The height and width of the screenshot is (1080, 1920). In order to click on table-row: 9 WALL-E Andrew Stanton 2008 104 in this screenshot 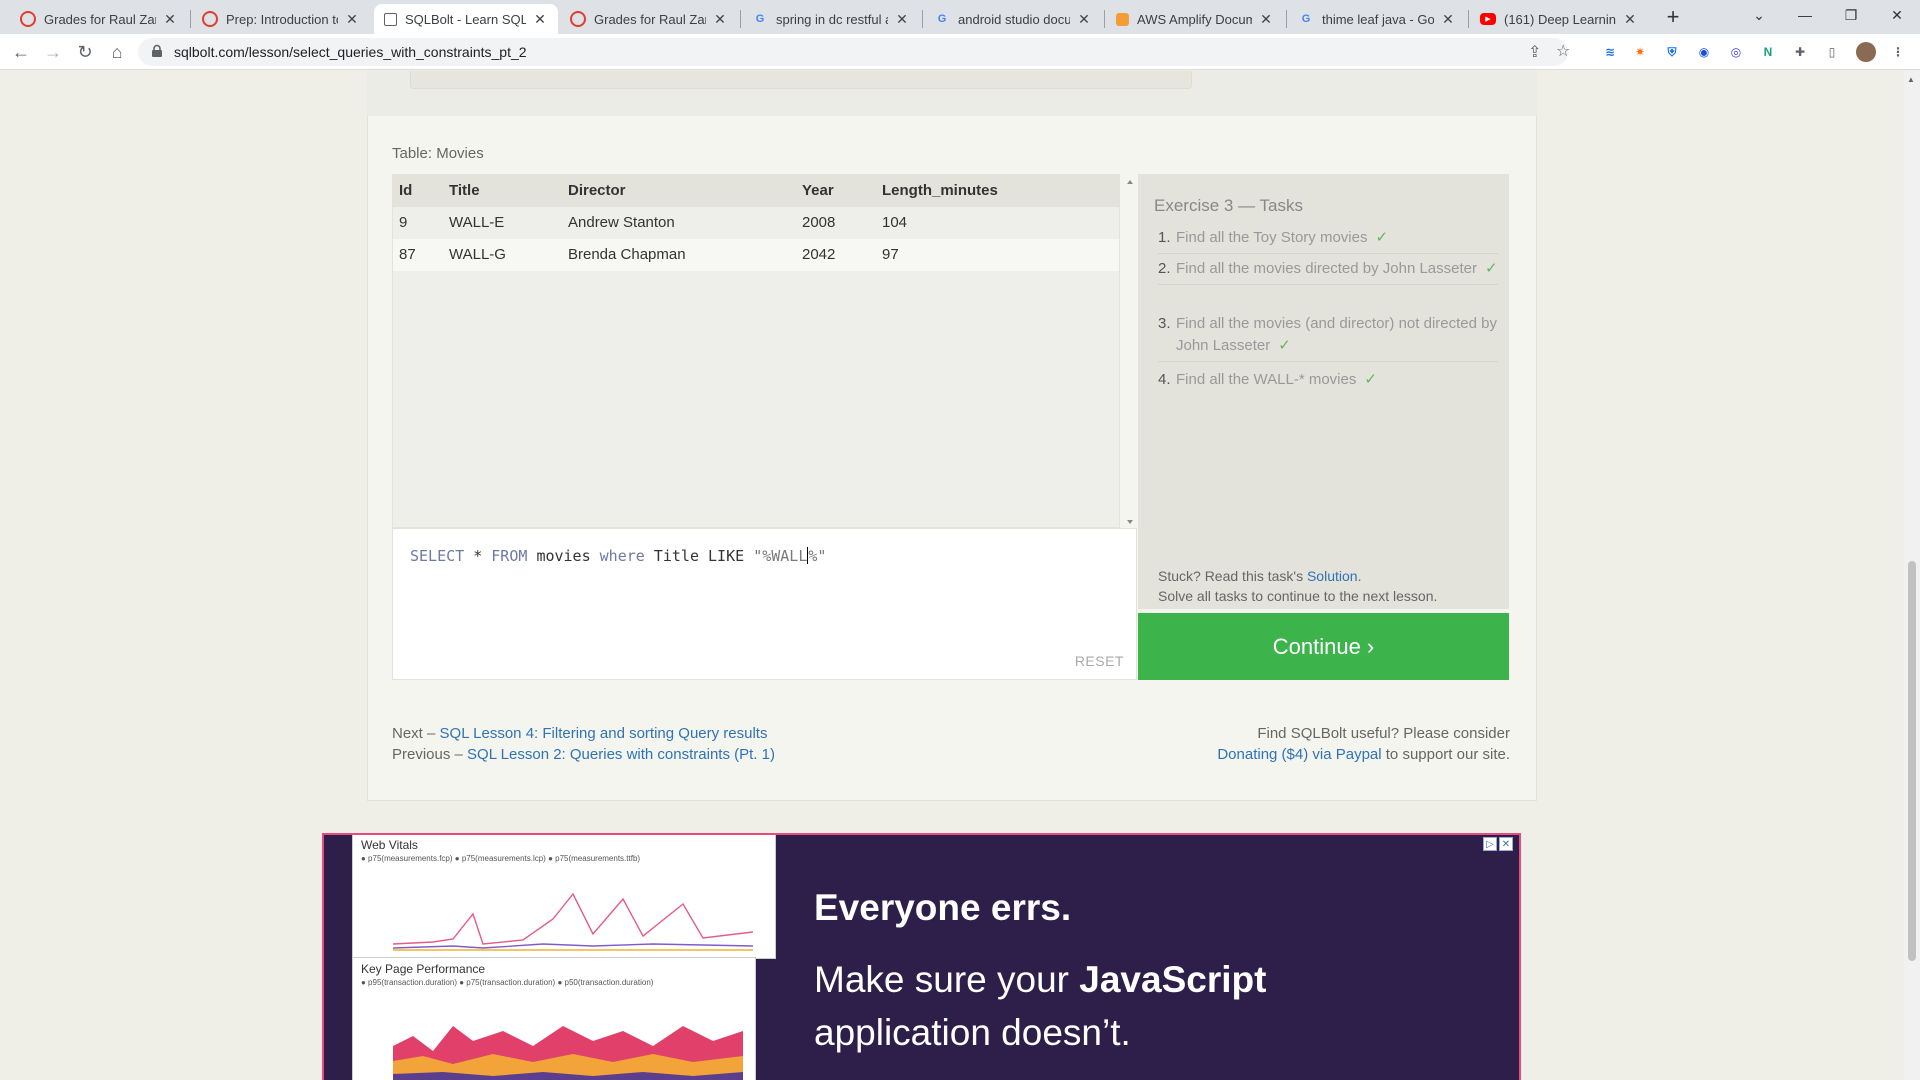, I will do `click(756, 223)`.